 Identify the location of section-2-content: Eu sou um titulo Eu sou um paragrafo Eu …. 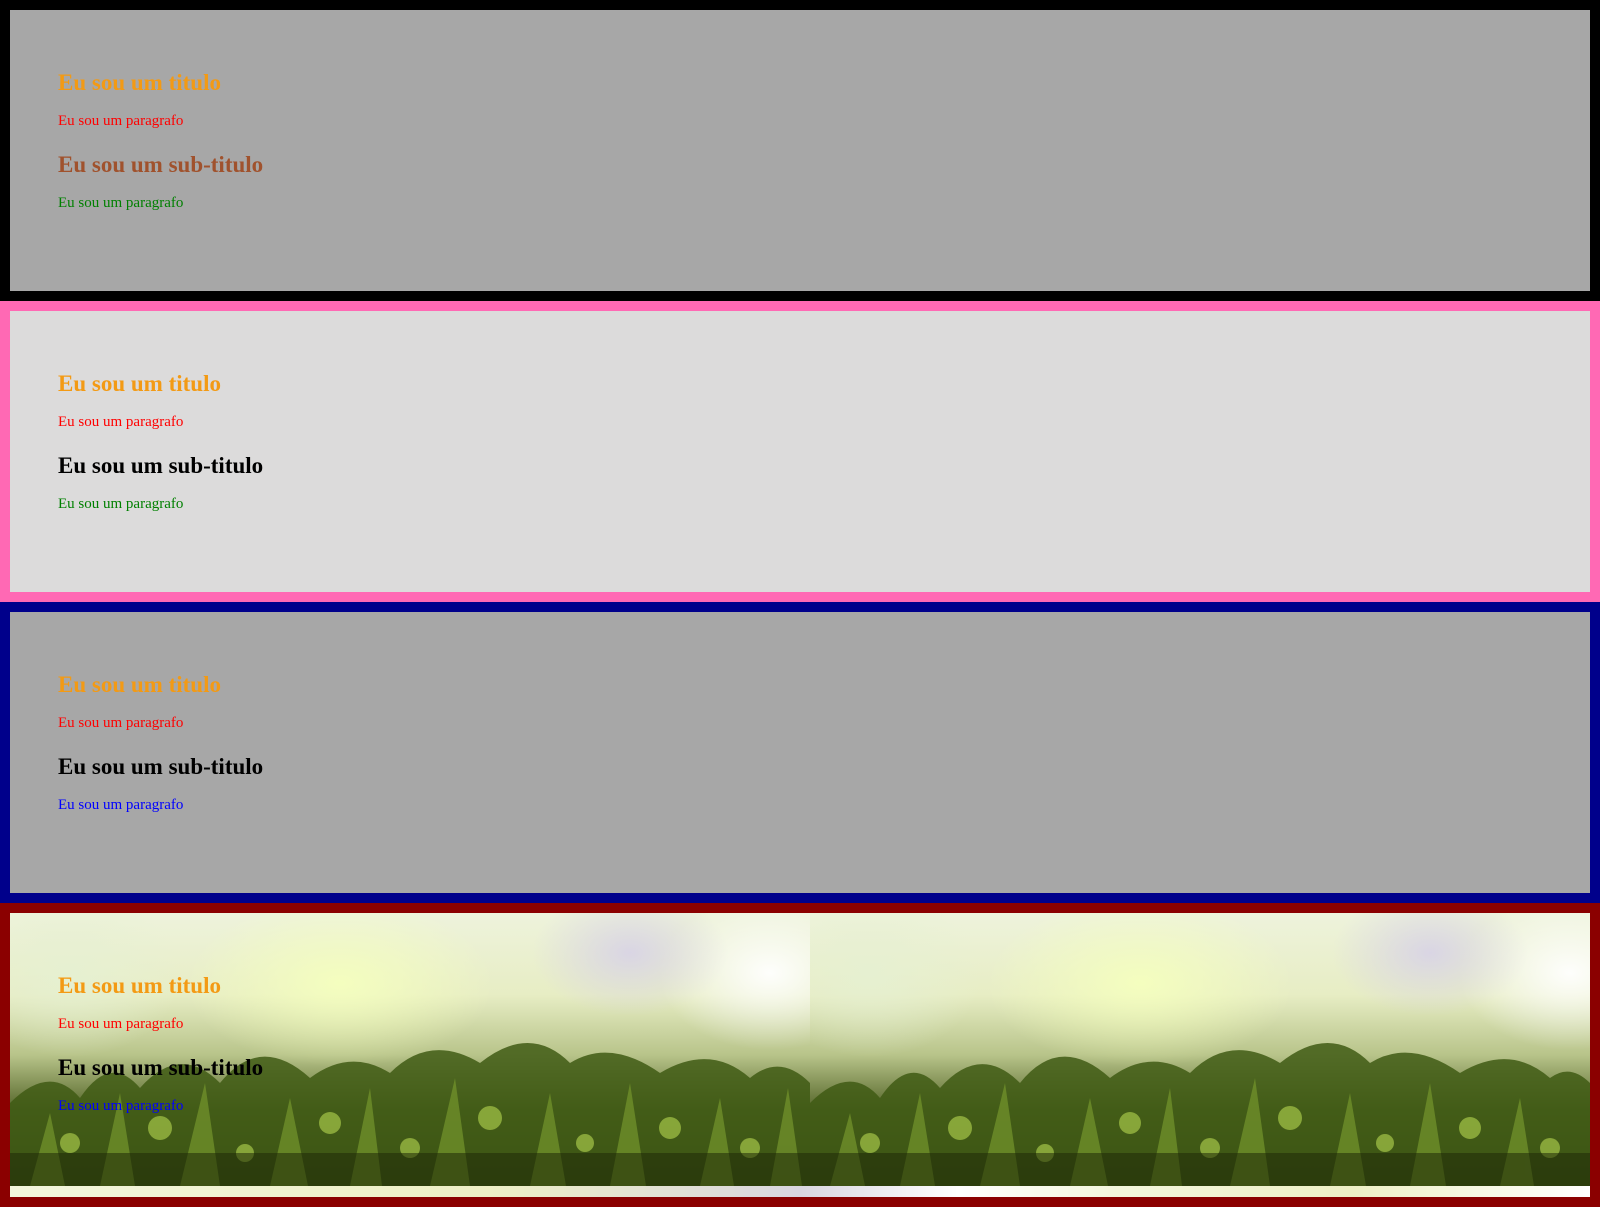
(800, 441).